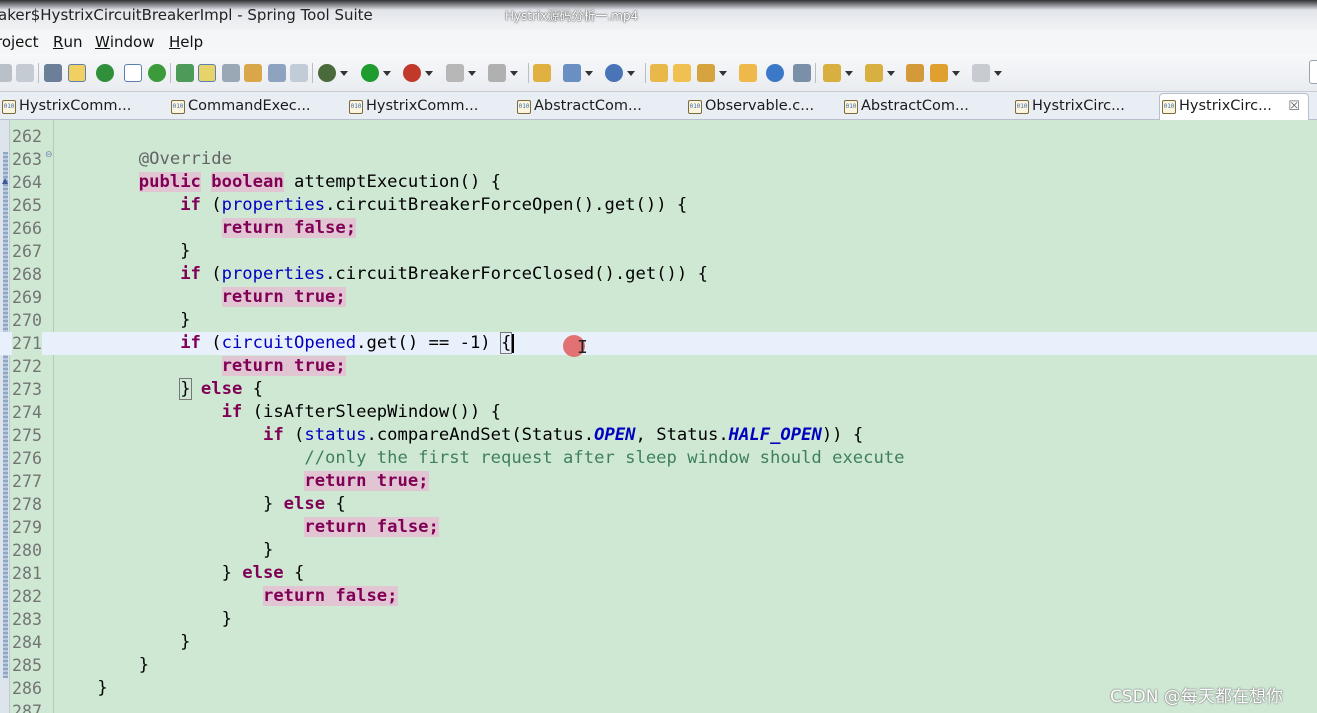 This screenshot has height=713, width=1317. I want to click on forward-icon, so click(25, 73).